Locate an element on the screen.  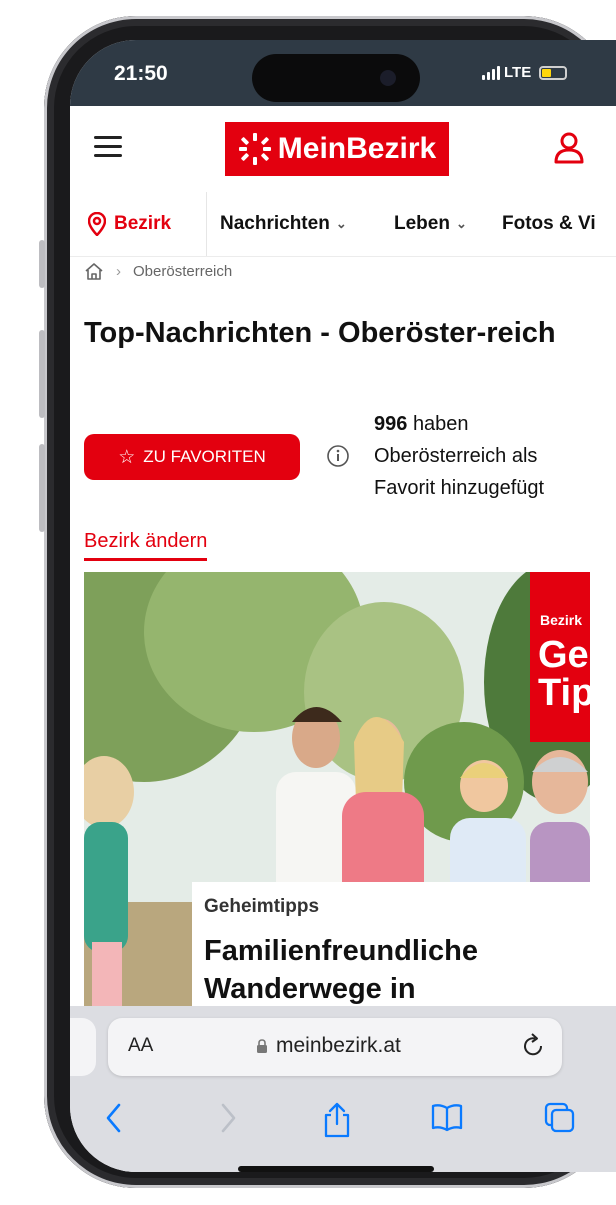
change-bezirk-link: Bezirk ändern is located at coordinates (146, 545).